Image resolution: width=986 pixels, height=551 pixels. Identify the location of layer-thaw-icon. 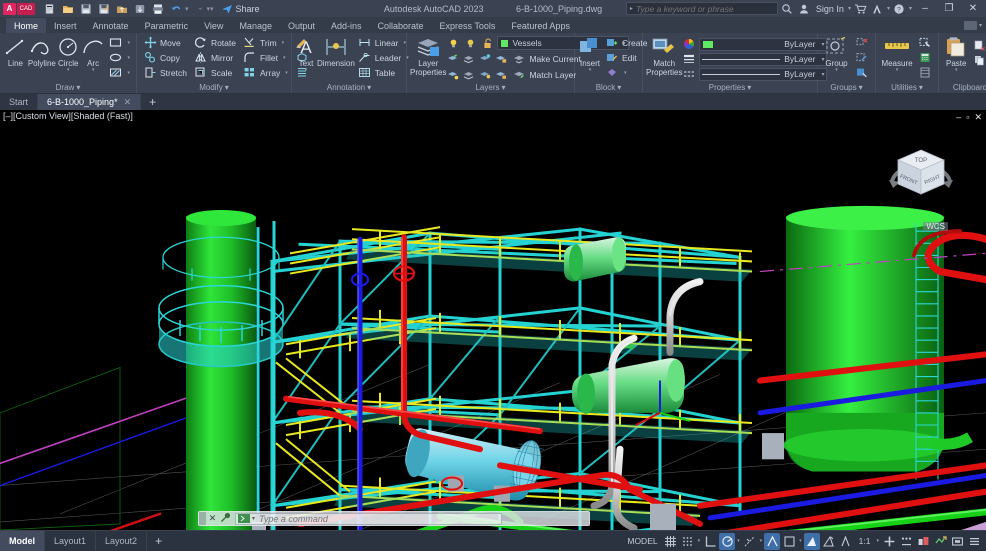
(469, 75).